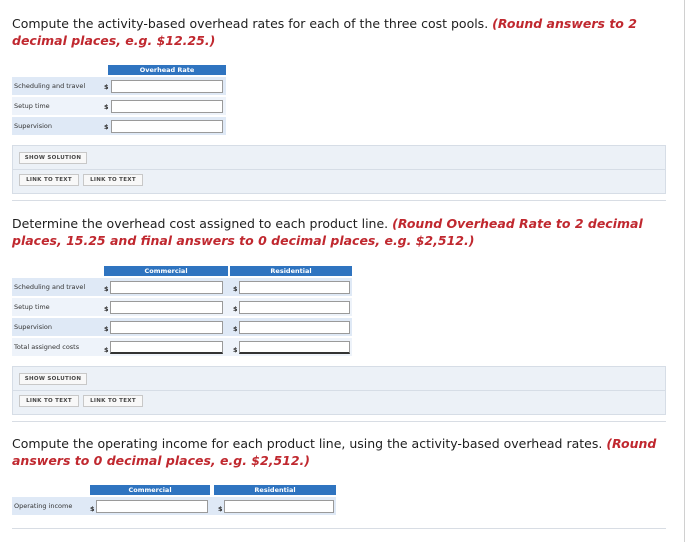 This screenshot has height=542, width=700. I want to click on overhead-rate-header: Overhead Rate, so click(167, 70).